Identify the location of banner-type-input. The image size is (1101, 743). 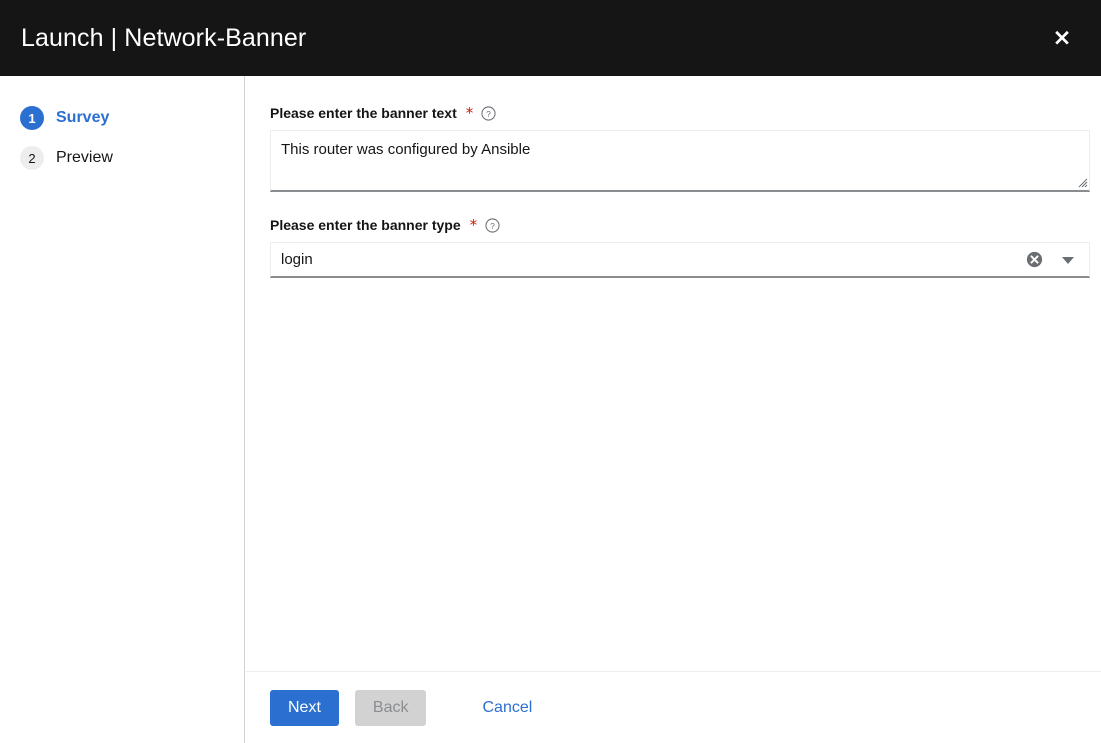
(680, 260).